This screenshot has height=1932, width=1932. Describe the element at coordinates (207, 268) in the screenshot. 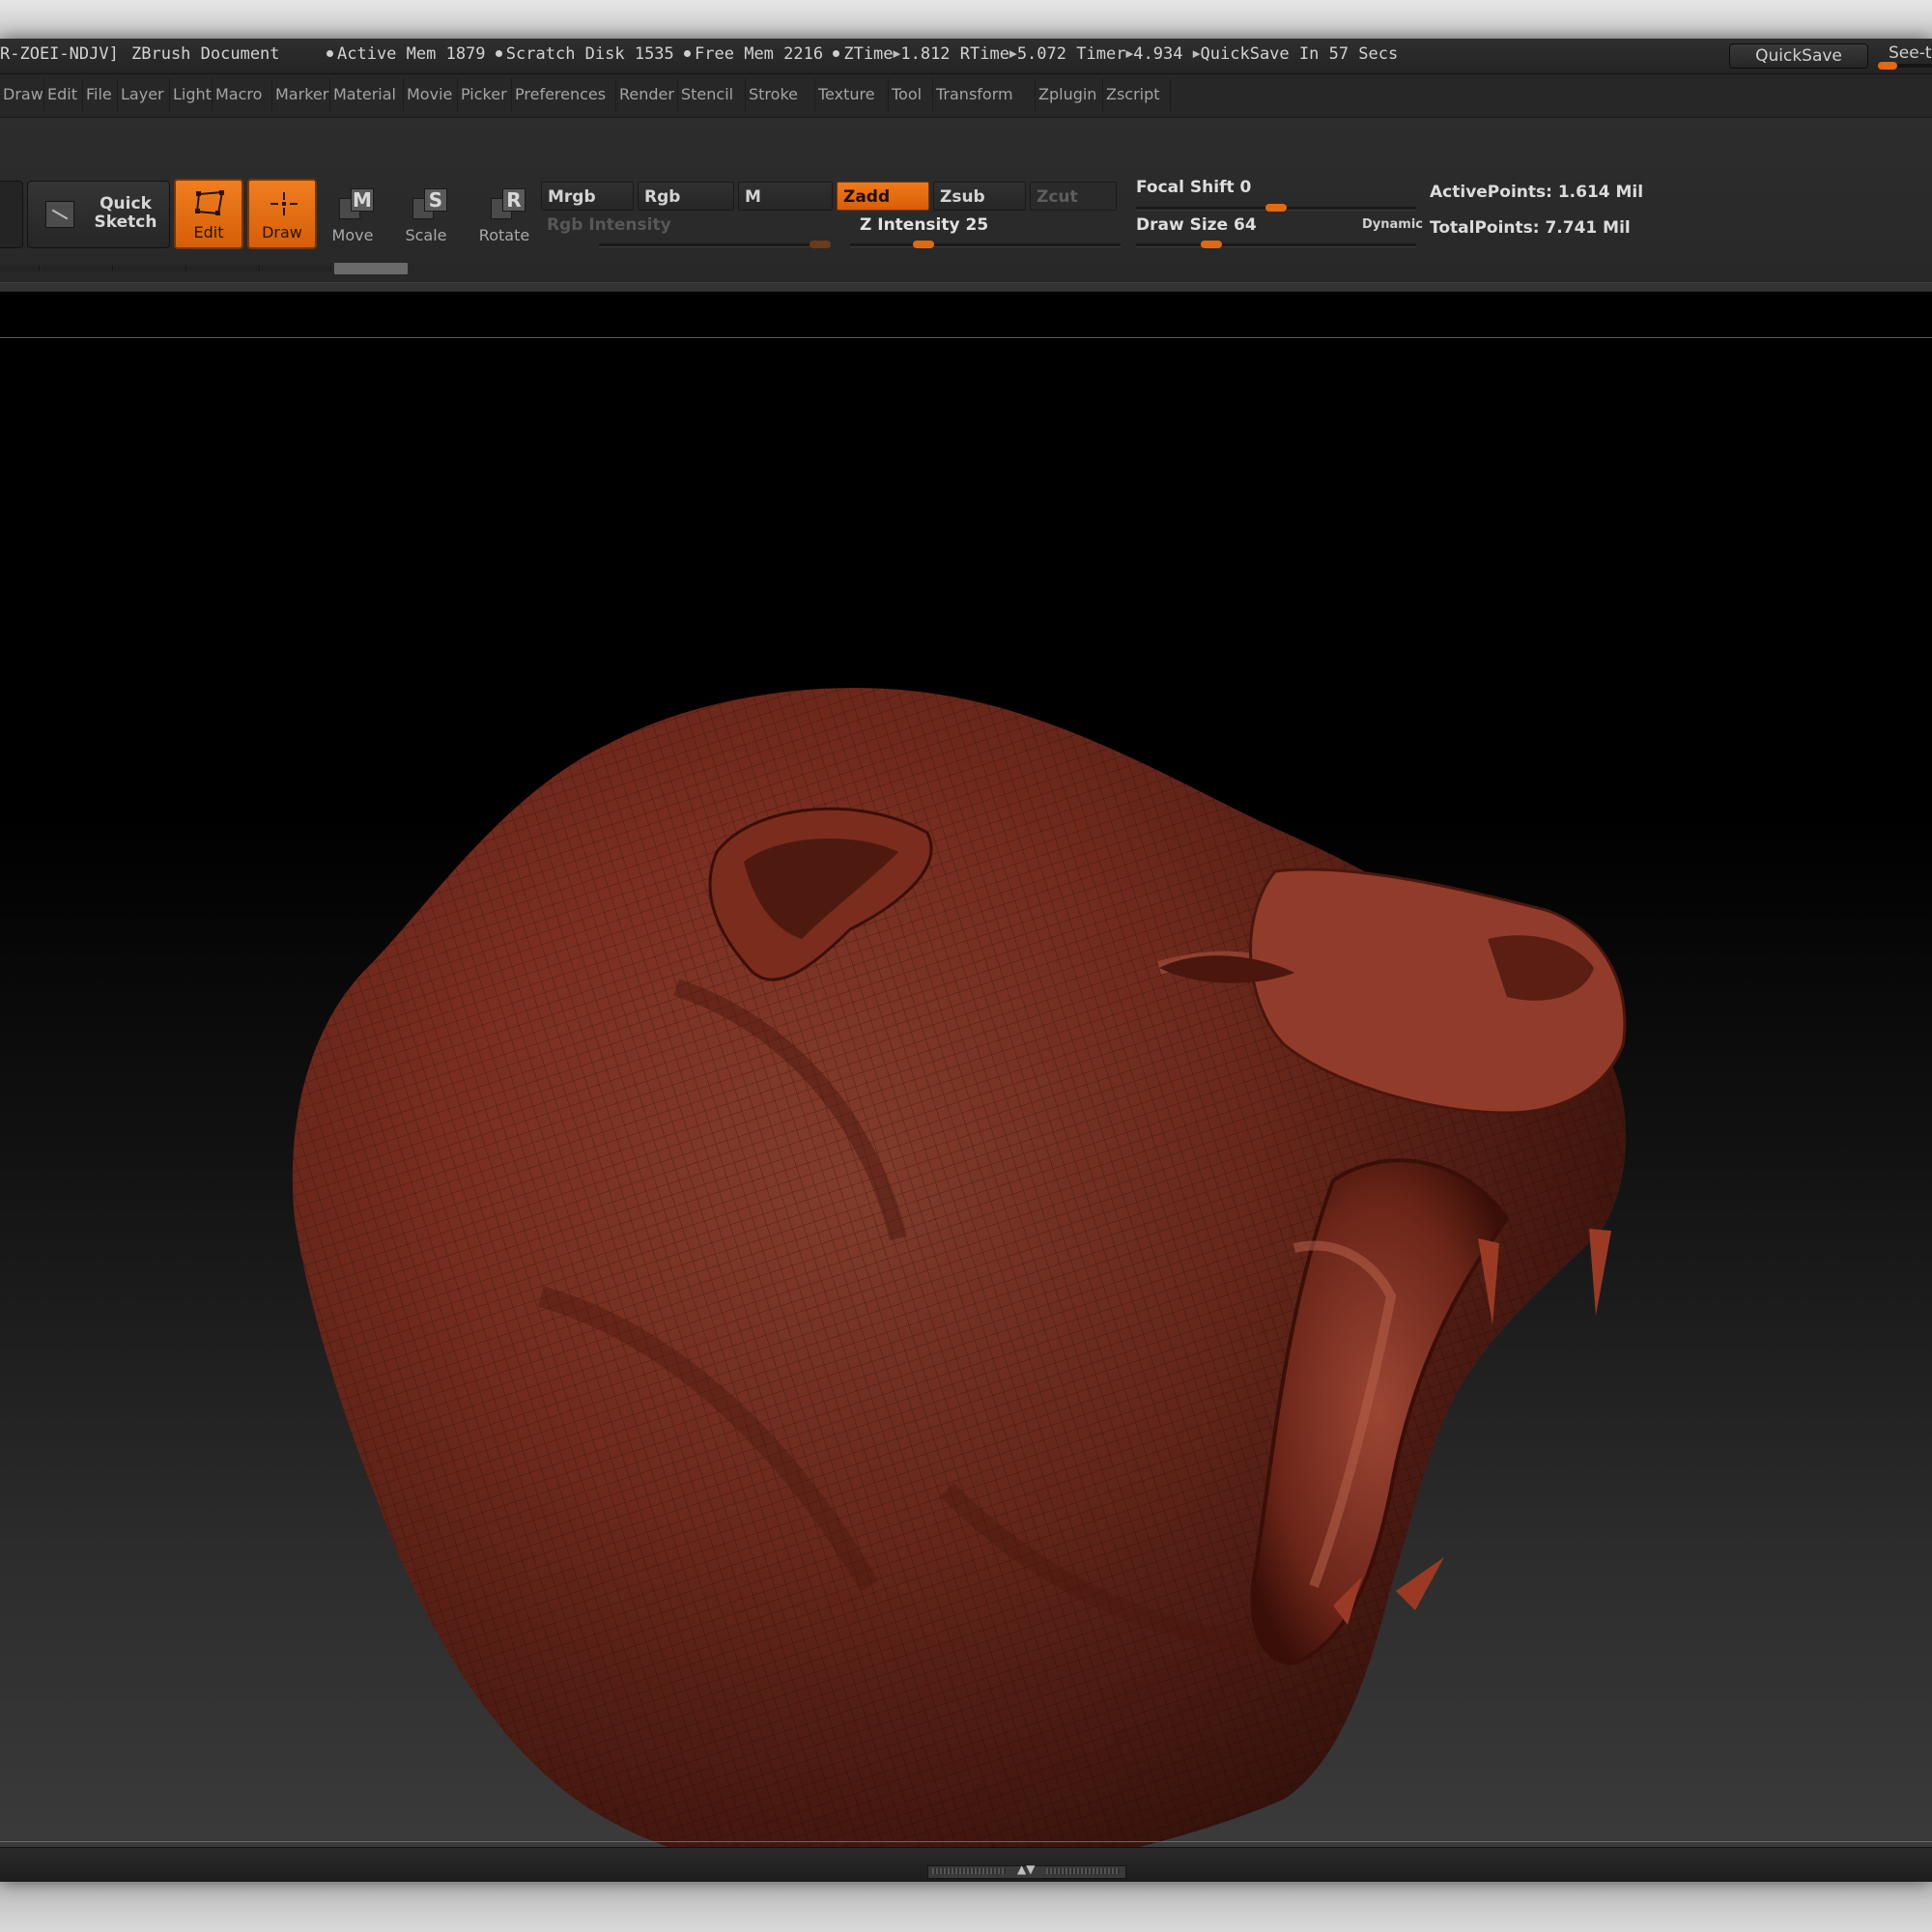

I see `shelf-scrollbar` at that location.